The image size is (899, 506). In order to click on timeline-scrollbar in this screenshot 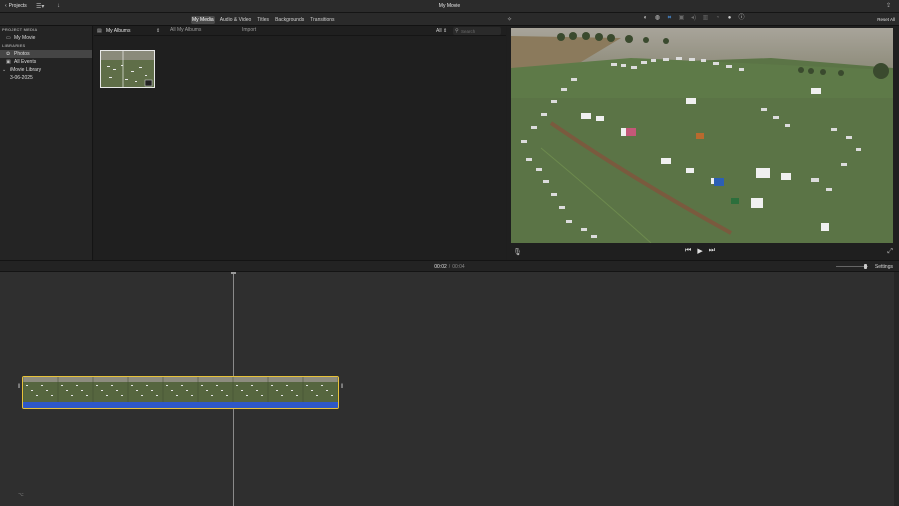, I will do `click(896, 389)`.